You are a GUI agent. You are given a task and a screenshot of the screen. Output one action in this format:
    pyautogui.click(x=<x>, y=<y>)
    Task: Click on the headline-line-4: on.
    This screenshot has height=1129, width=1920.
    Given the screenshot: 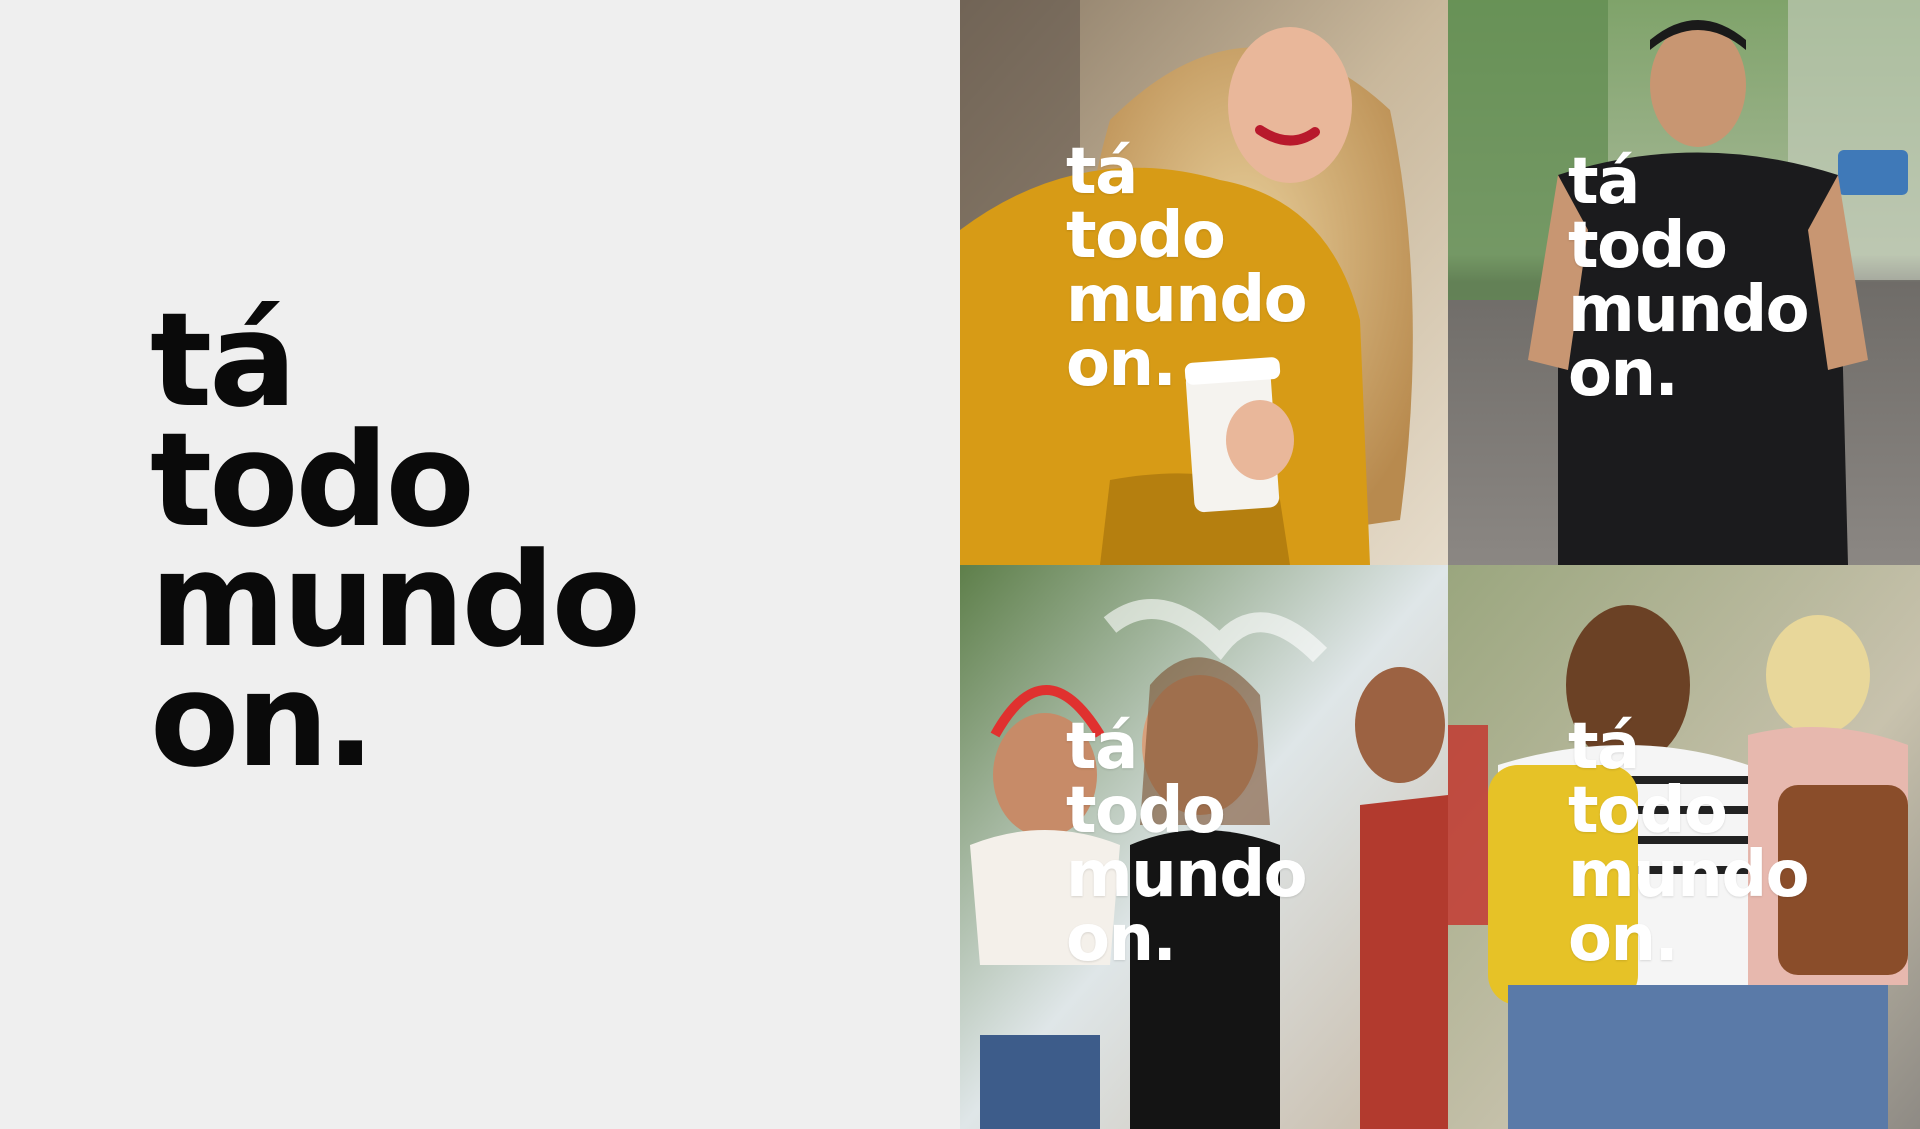 What is the action you would take?
    pyautogui.click(x=262, y=720)
    